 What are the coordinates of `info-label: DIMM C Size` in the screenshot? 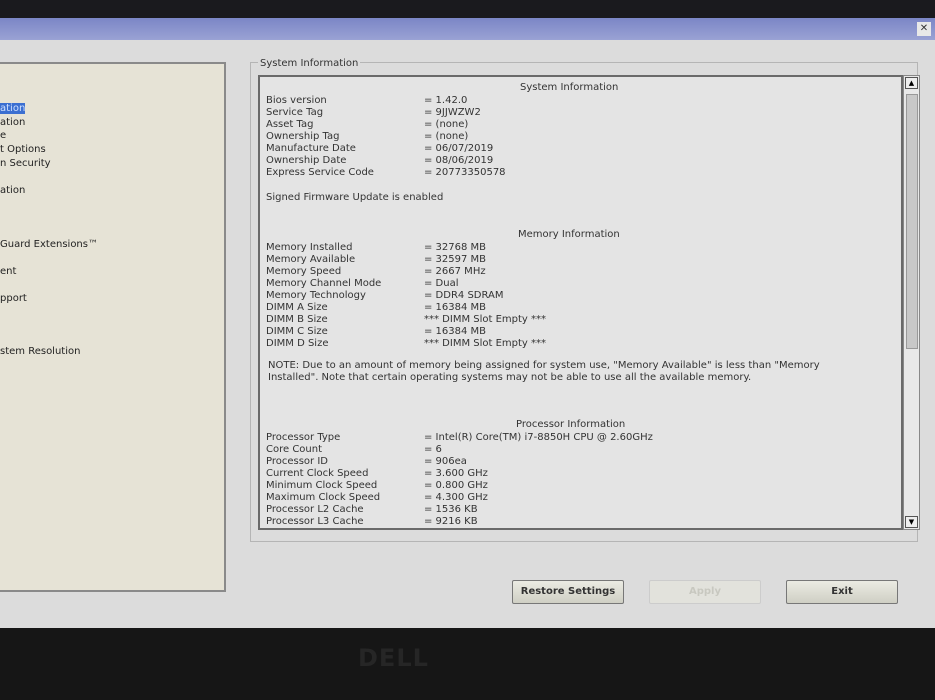 It's located at (297, 331).